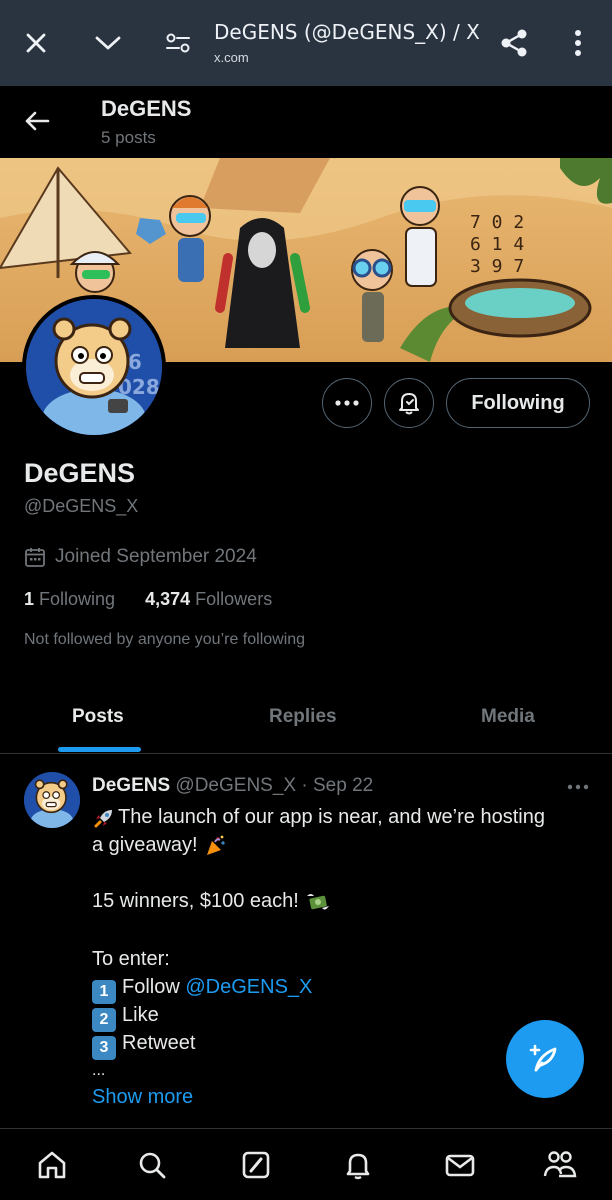 This screenshot has height=1200, width=612. Describe the element at coordinates (143, 1045) in the screenshot. I see `post-step-3: 3 Retweet` at that location.